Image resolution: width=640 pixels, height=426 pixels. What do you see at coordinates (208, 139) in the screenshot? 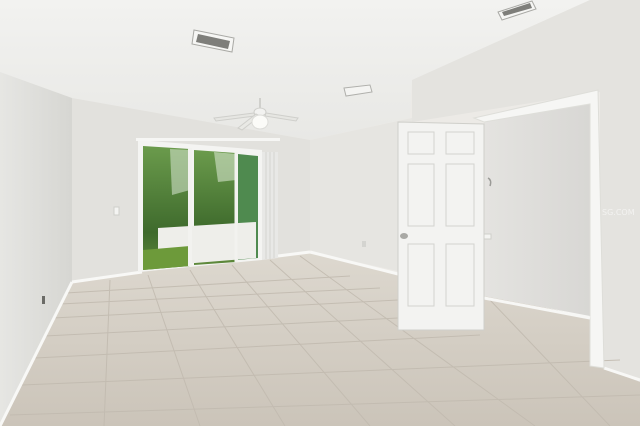
I see `curtain-rod` at bounding box center [208, 139].